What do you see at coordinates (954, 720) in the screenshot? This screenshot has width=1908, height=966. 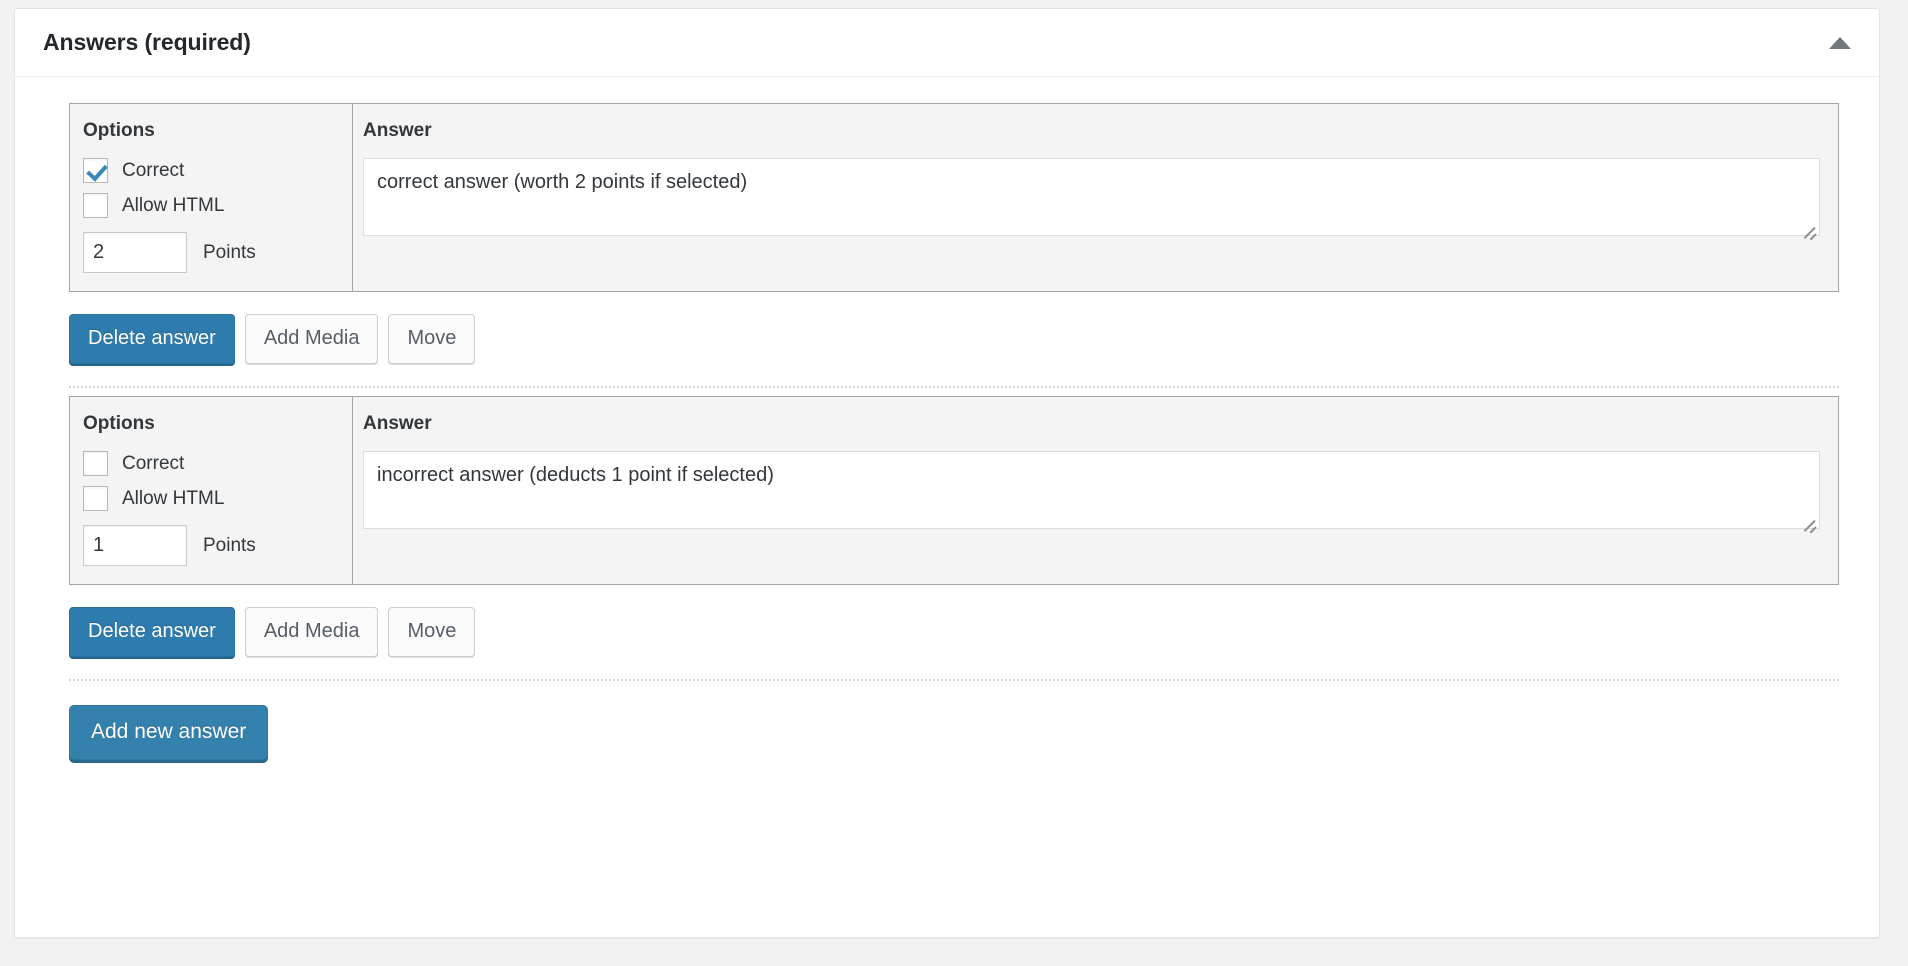 I see `add-new-answer-row: Add new answer` at bounding box center [954, 720].